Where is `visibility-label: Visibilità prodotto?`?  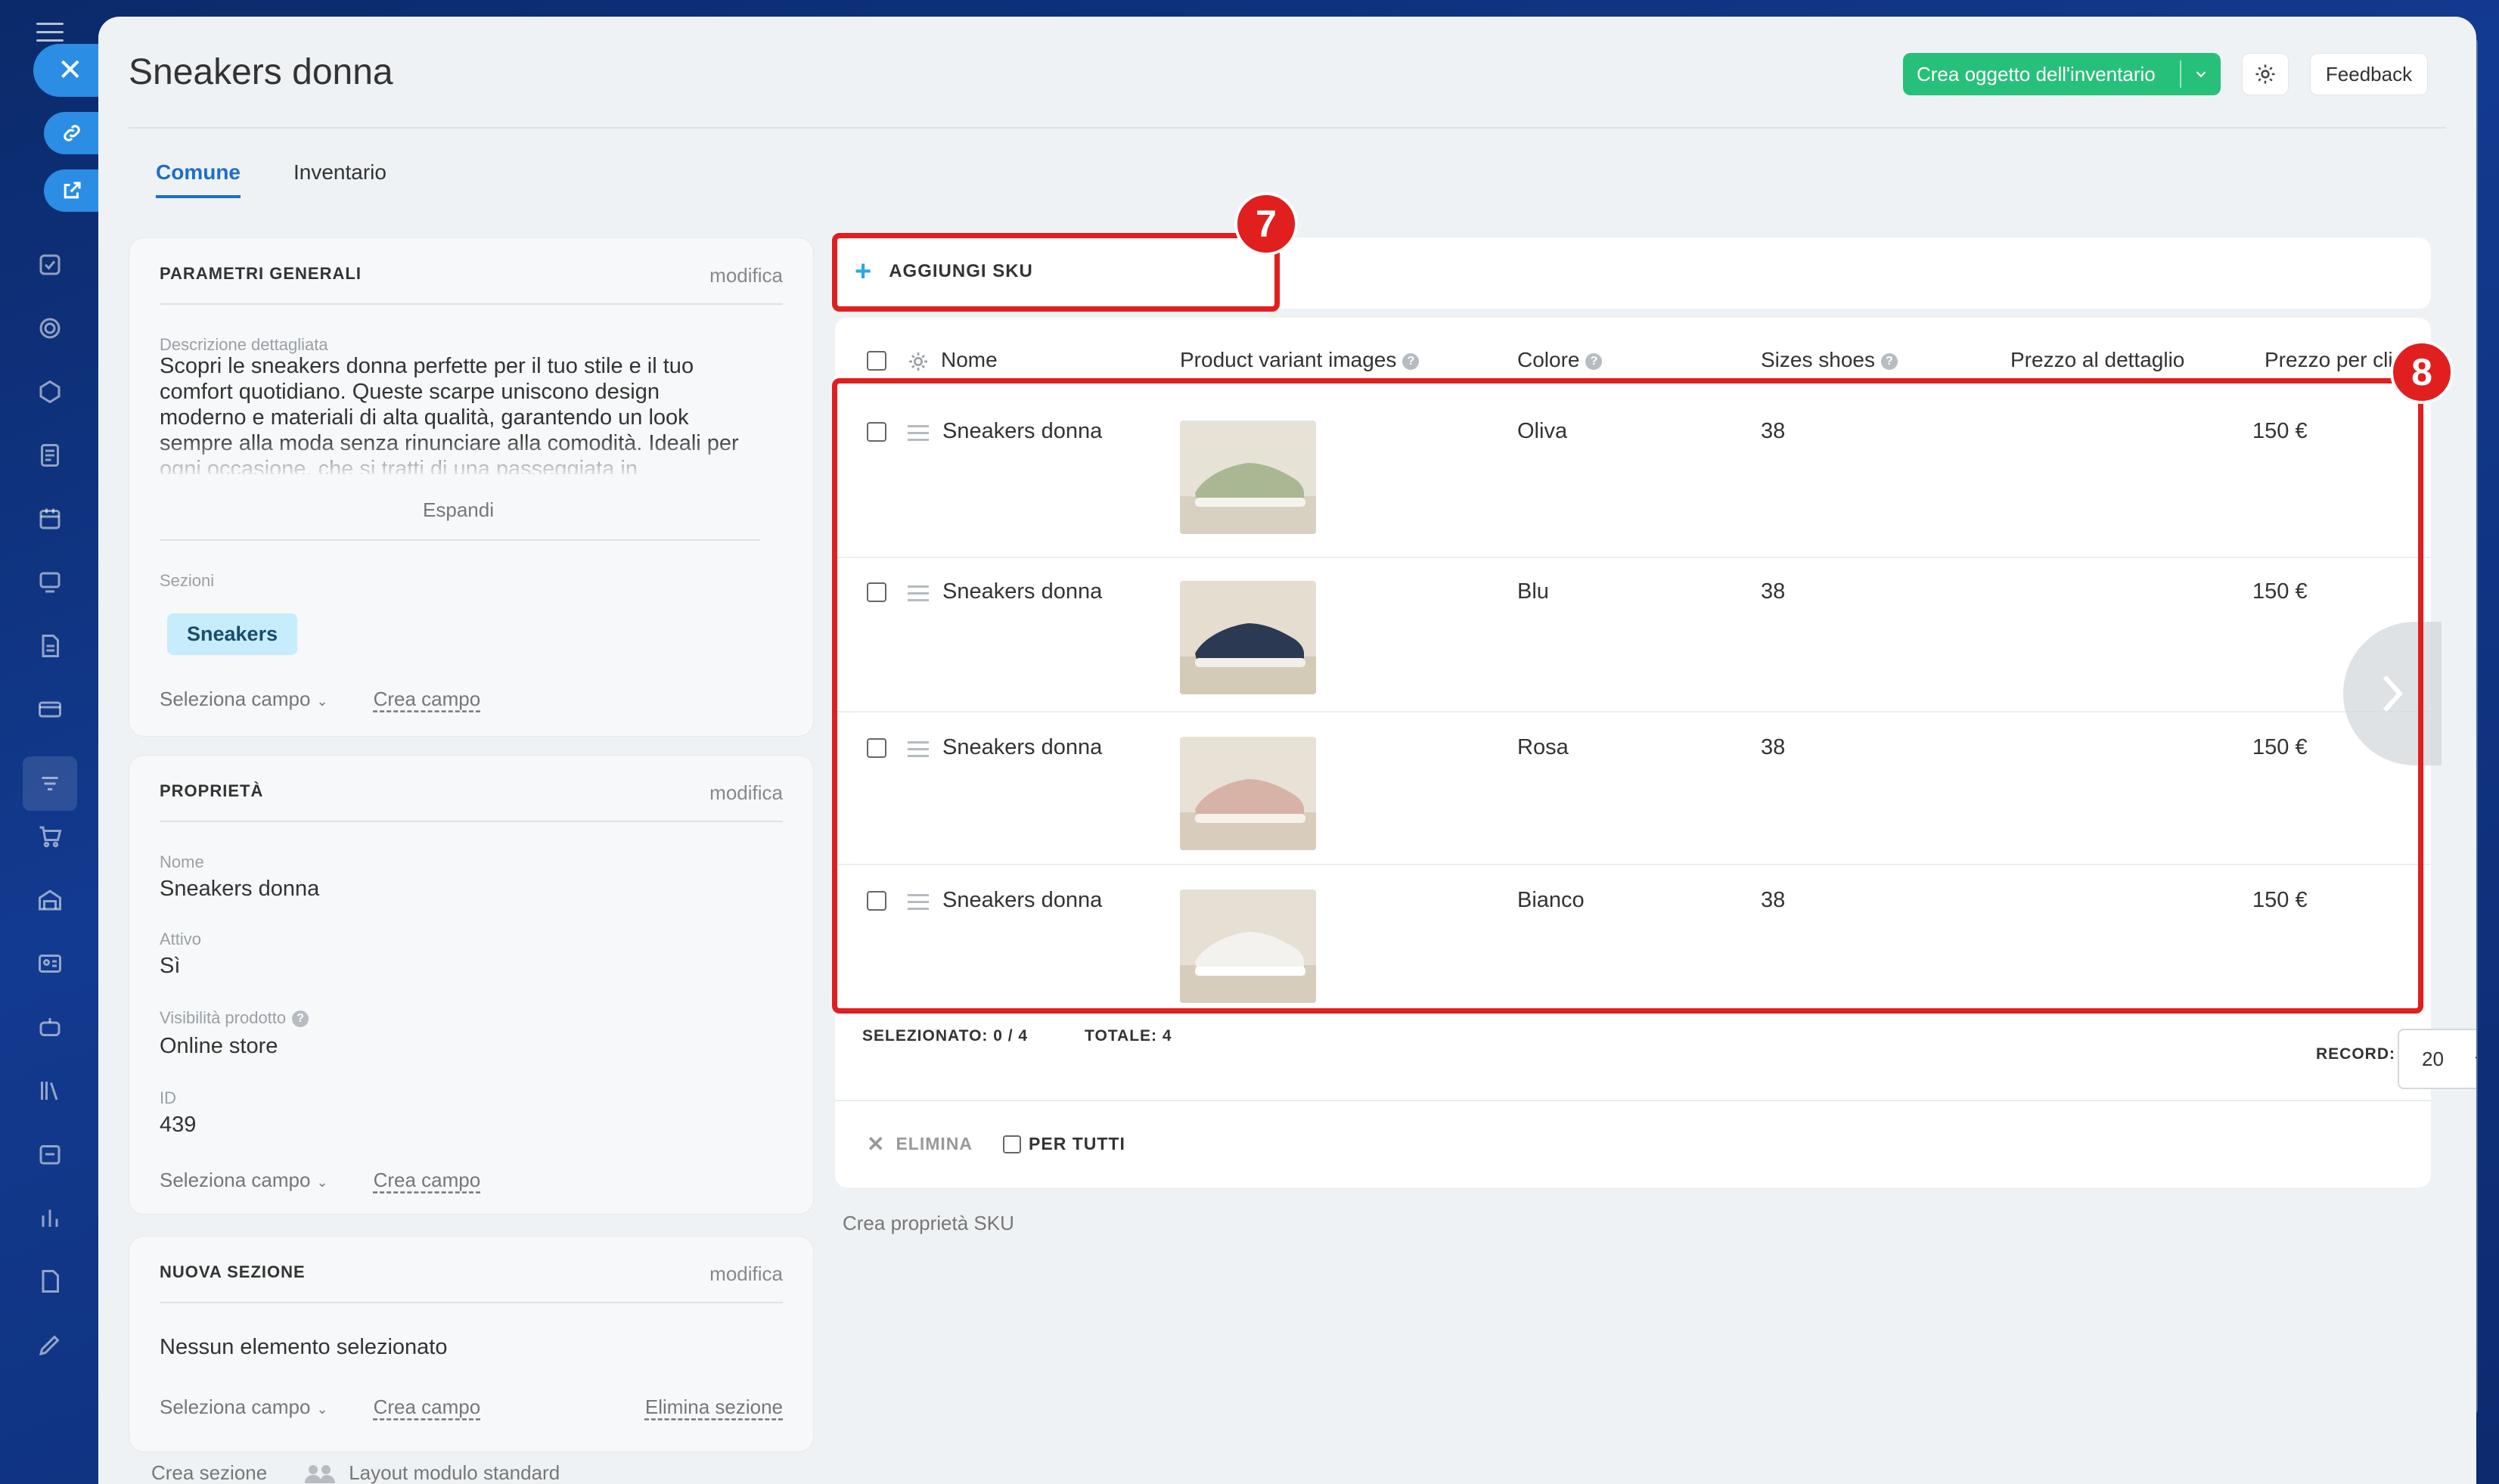 visibility-label: Visibilità prodotto? is located at coordinates (234, 1018).